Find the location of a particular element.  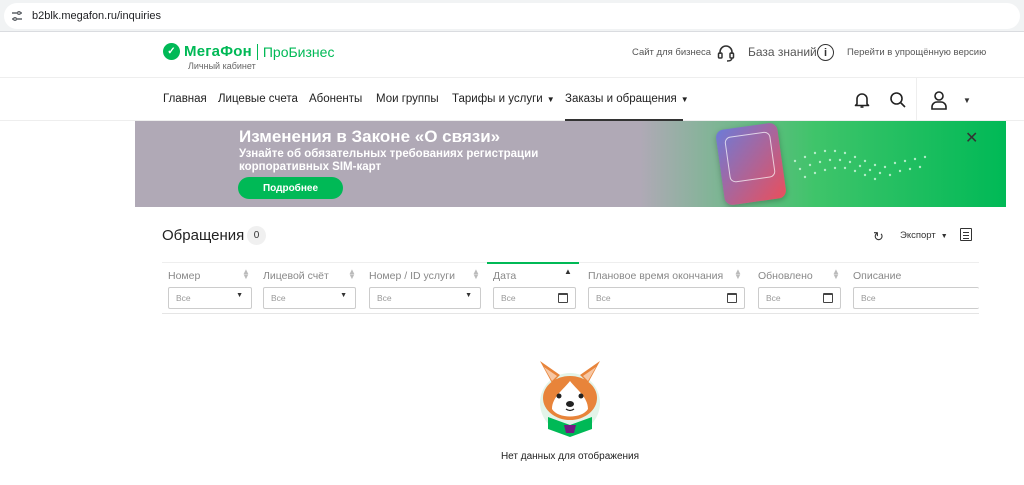

filter-description: Все is located at coordinates (916, 298).